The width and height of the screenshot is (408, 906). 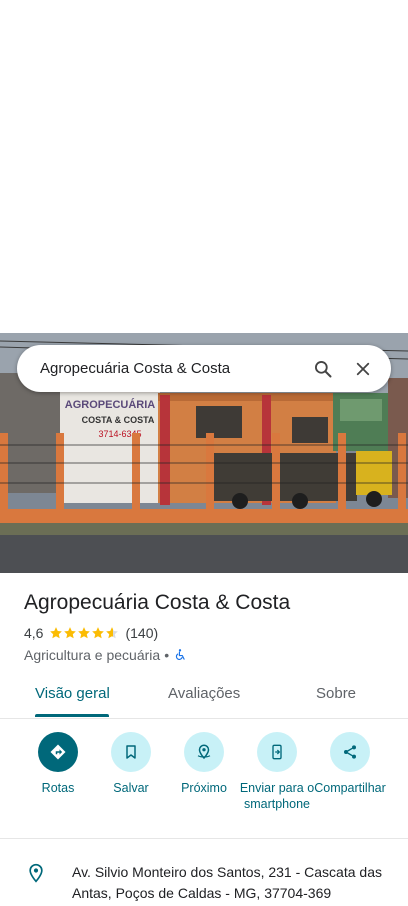 I want to click on star-rating, so click(x=84, y=633).